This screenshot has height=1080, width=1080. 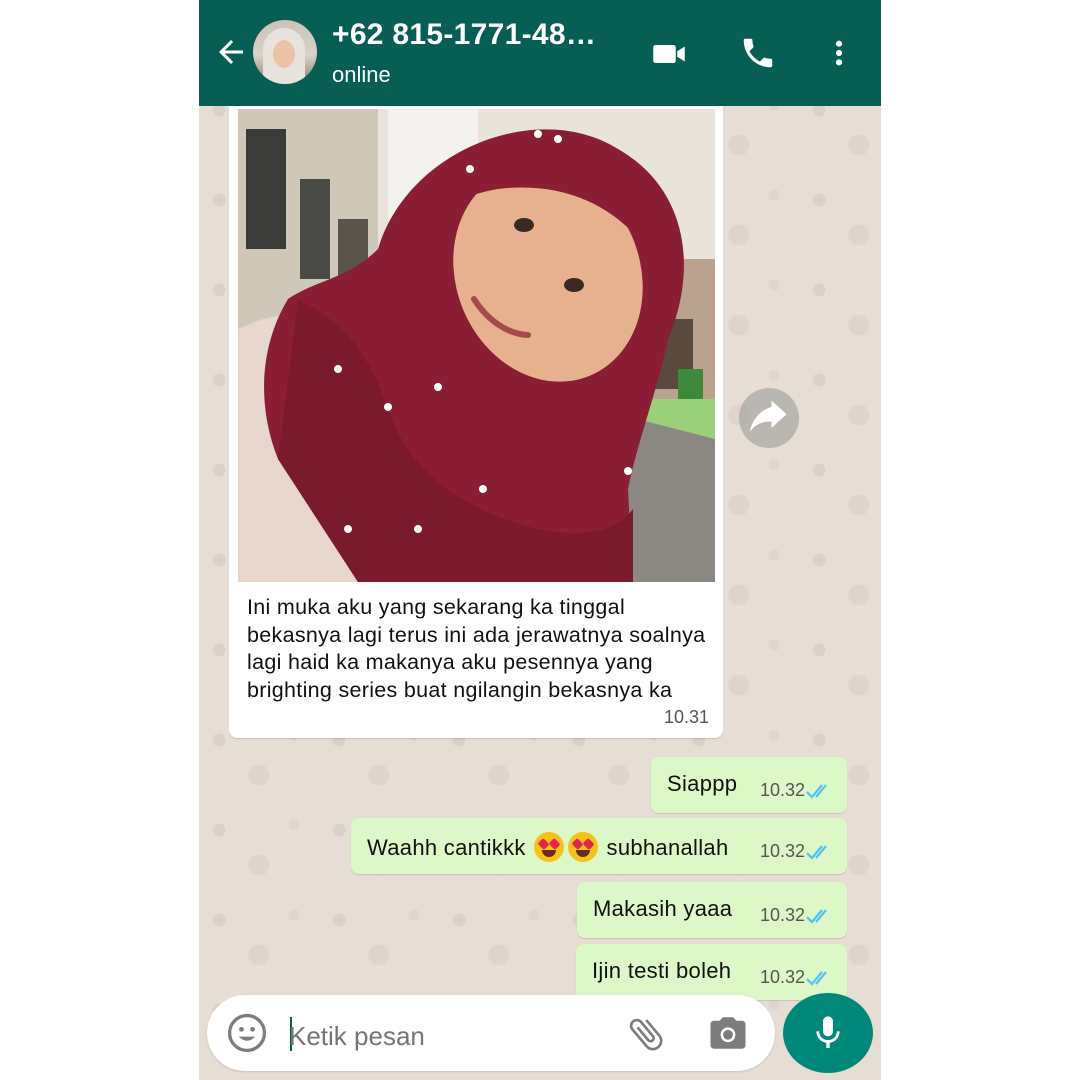 What do you see at coordinates (540, 53) in the screenshot?
I see `chat-header: +62 815-1771-48… online` at bounding box center [540, 53].